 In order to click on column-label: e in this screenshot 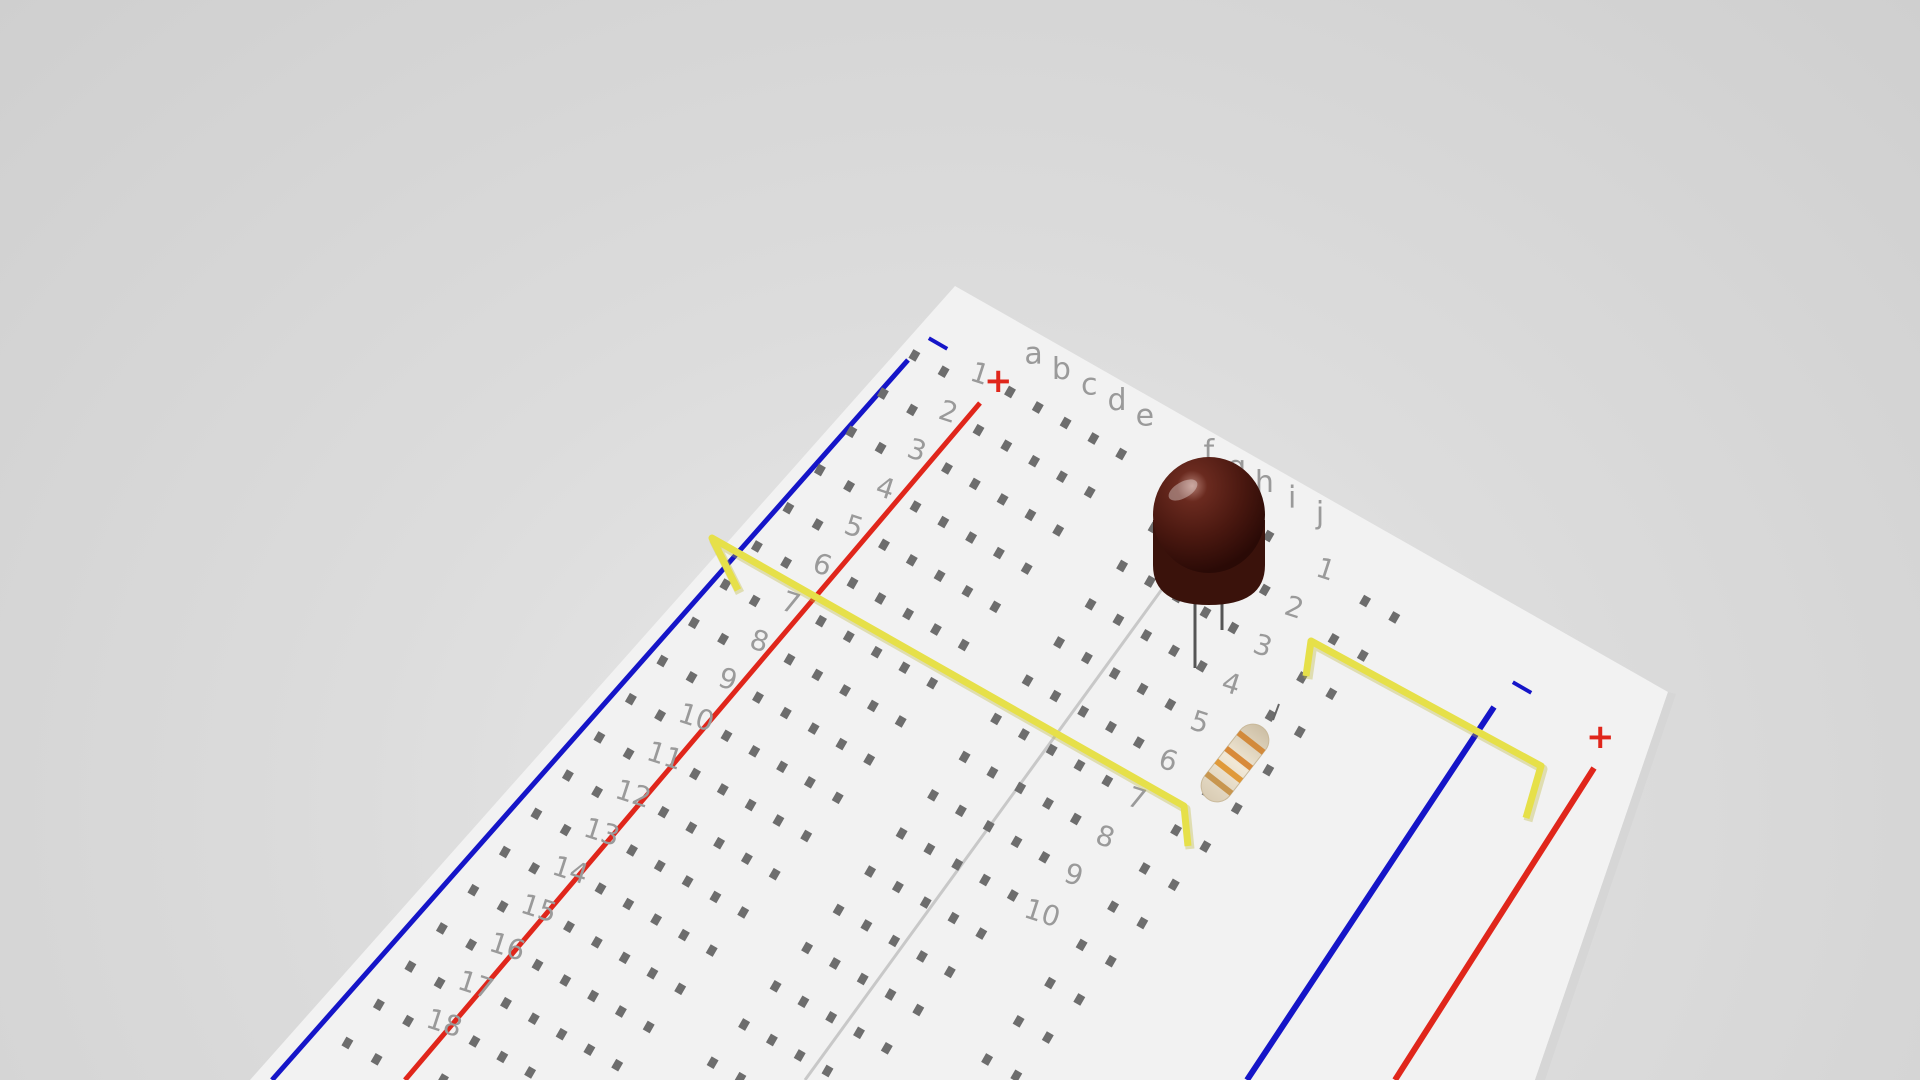, I will do `click(1145, 415)`.